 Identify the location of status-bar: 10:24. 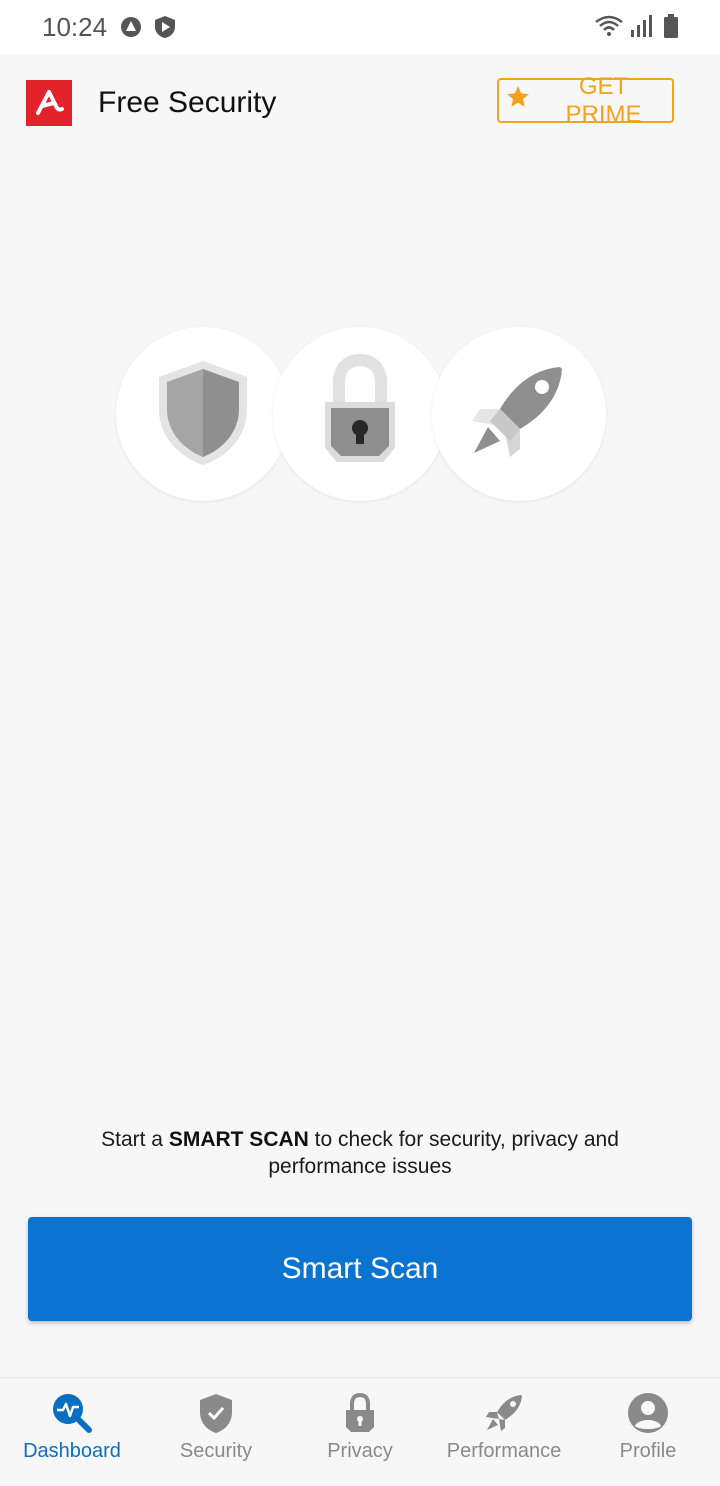
(360, 27).